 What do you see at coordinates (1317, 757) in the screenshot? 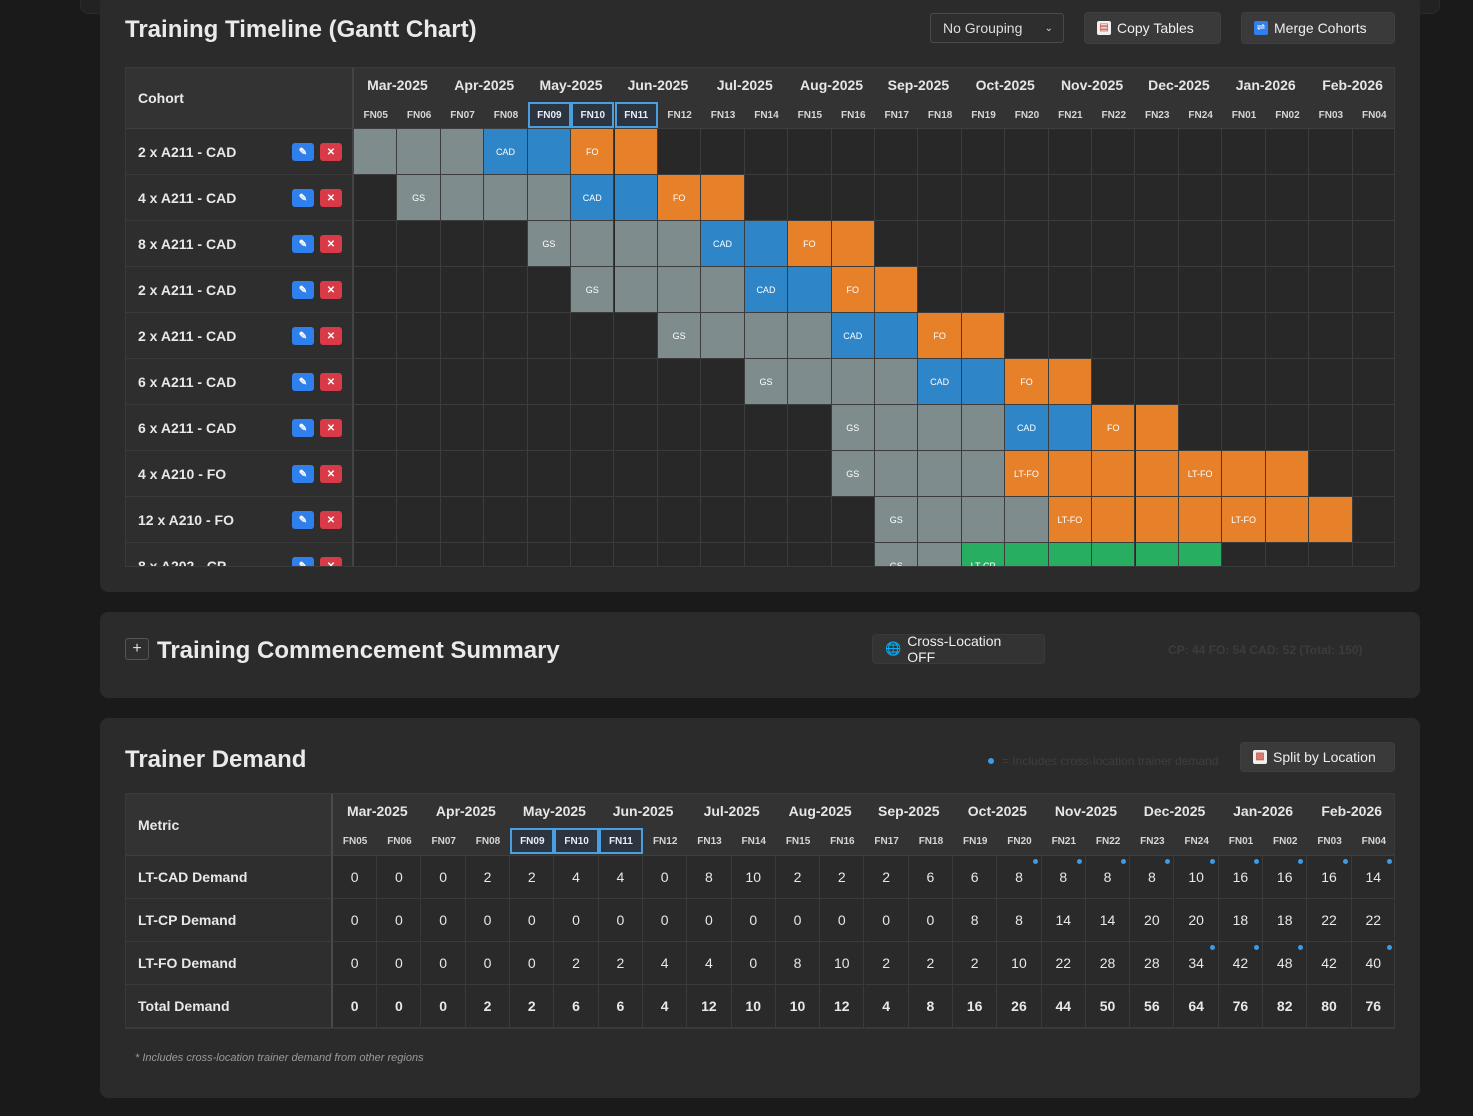
I see `split-by-location-button: ▩ Split by Location` at bounding box center [1317, 757].